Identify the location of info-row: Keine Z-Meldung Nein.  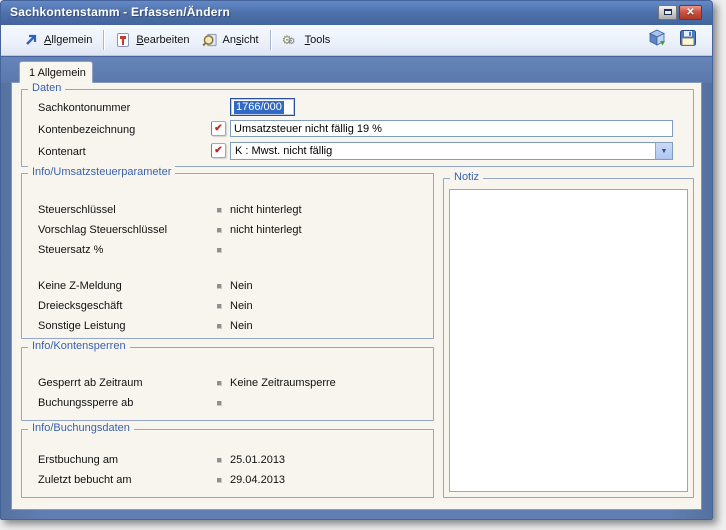
(145, 286).